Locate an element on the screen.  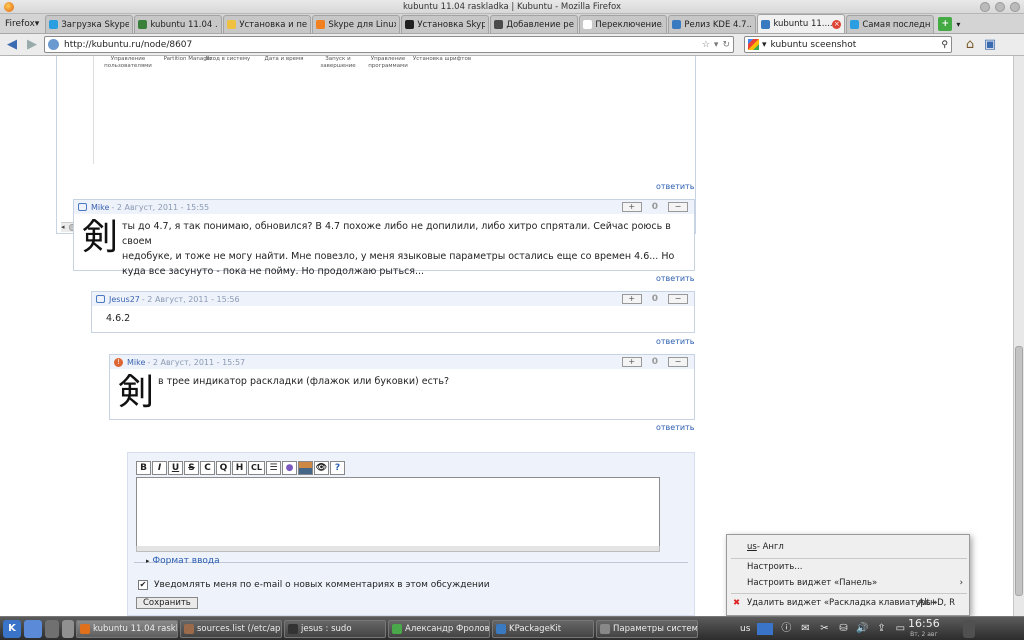
triangle-right-icon: ▸ is located at coordinates (148, 561).